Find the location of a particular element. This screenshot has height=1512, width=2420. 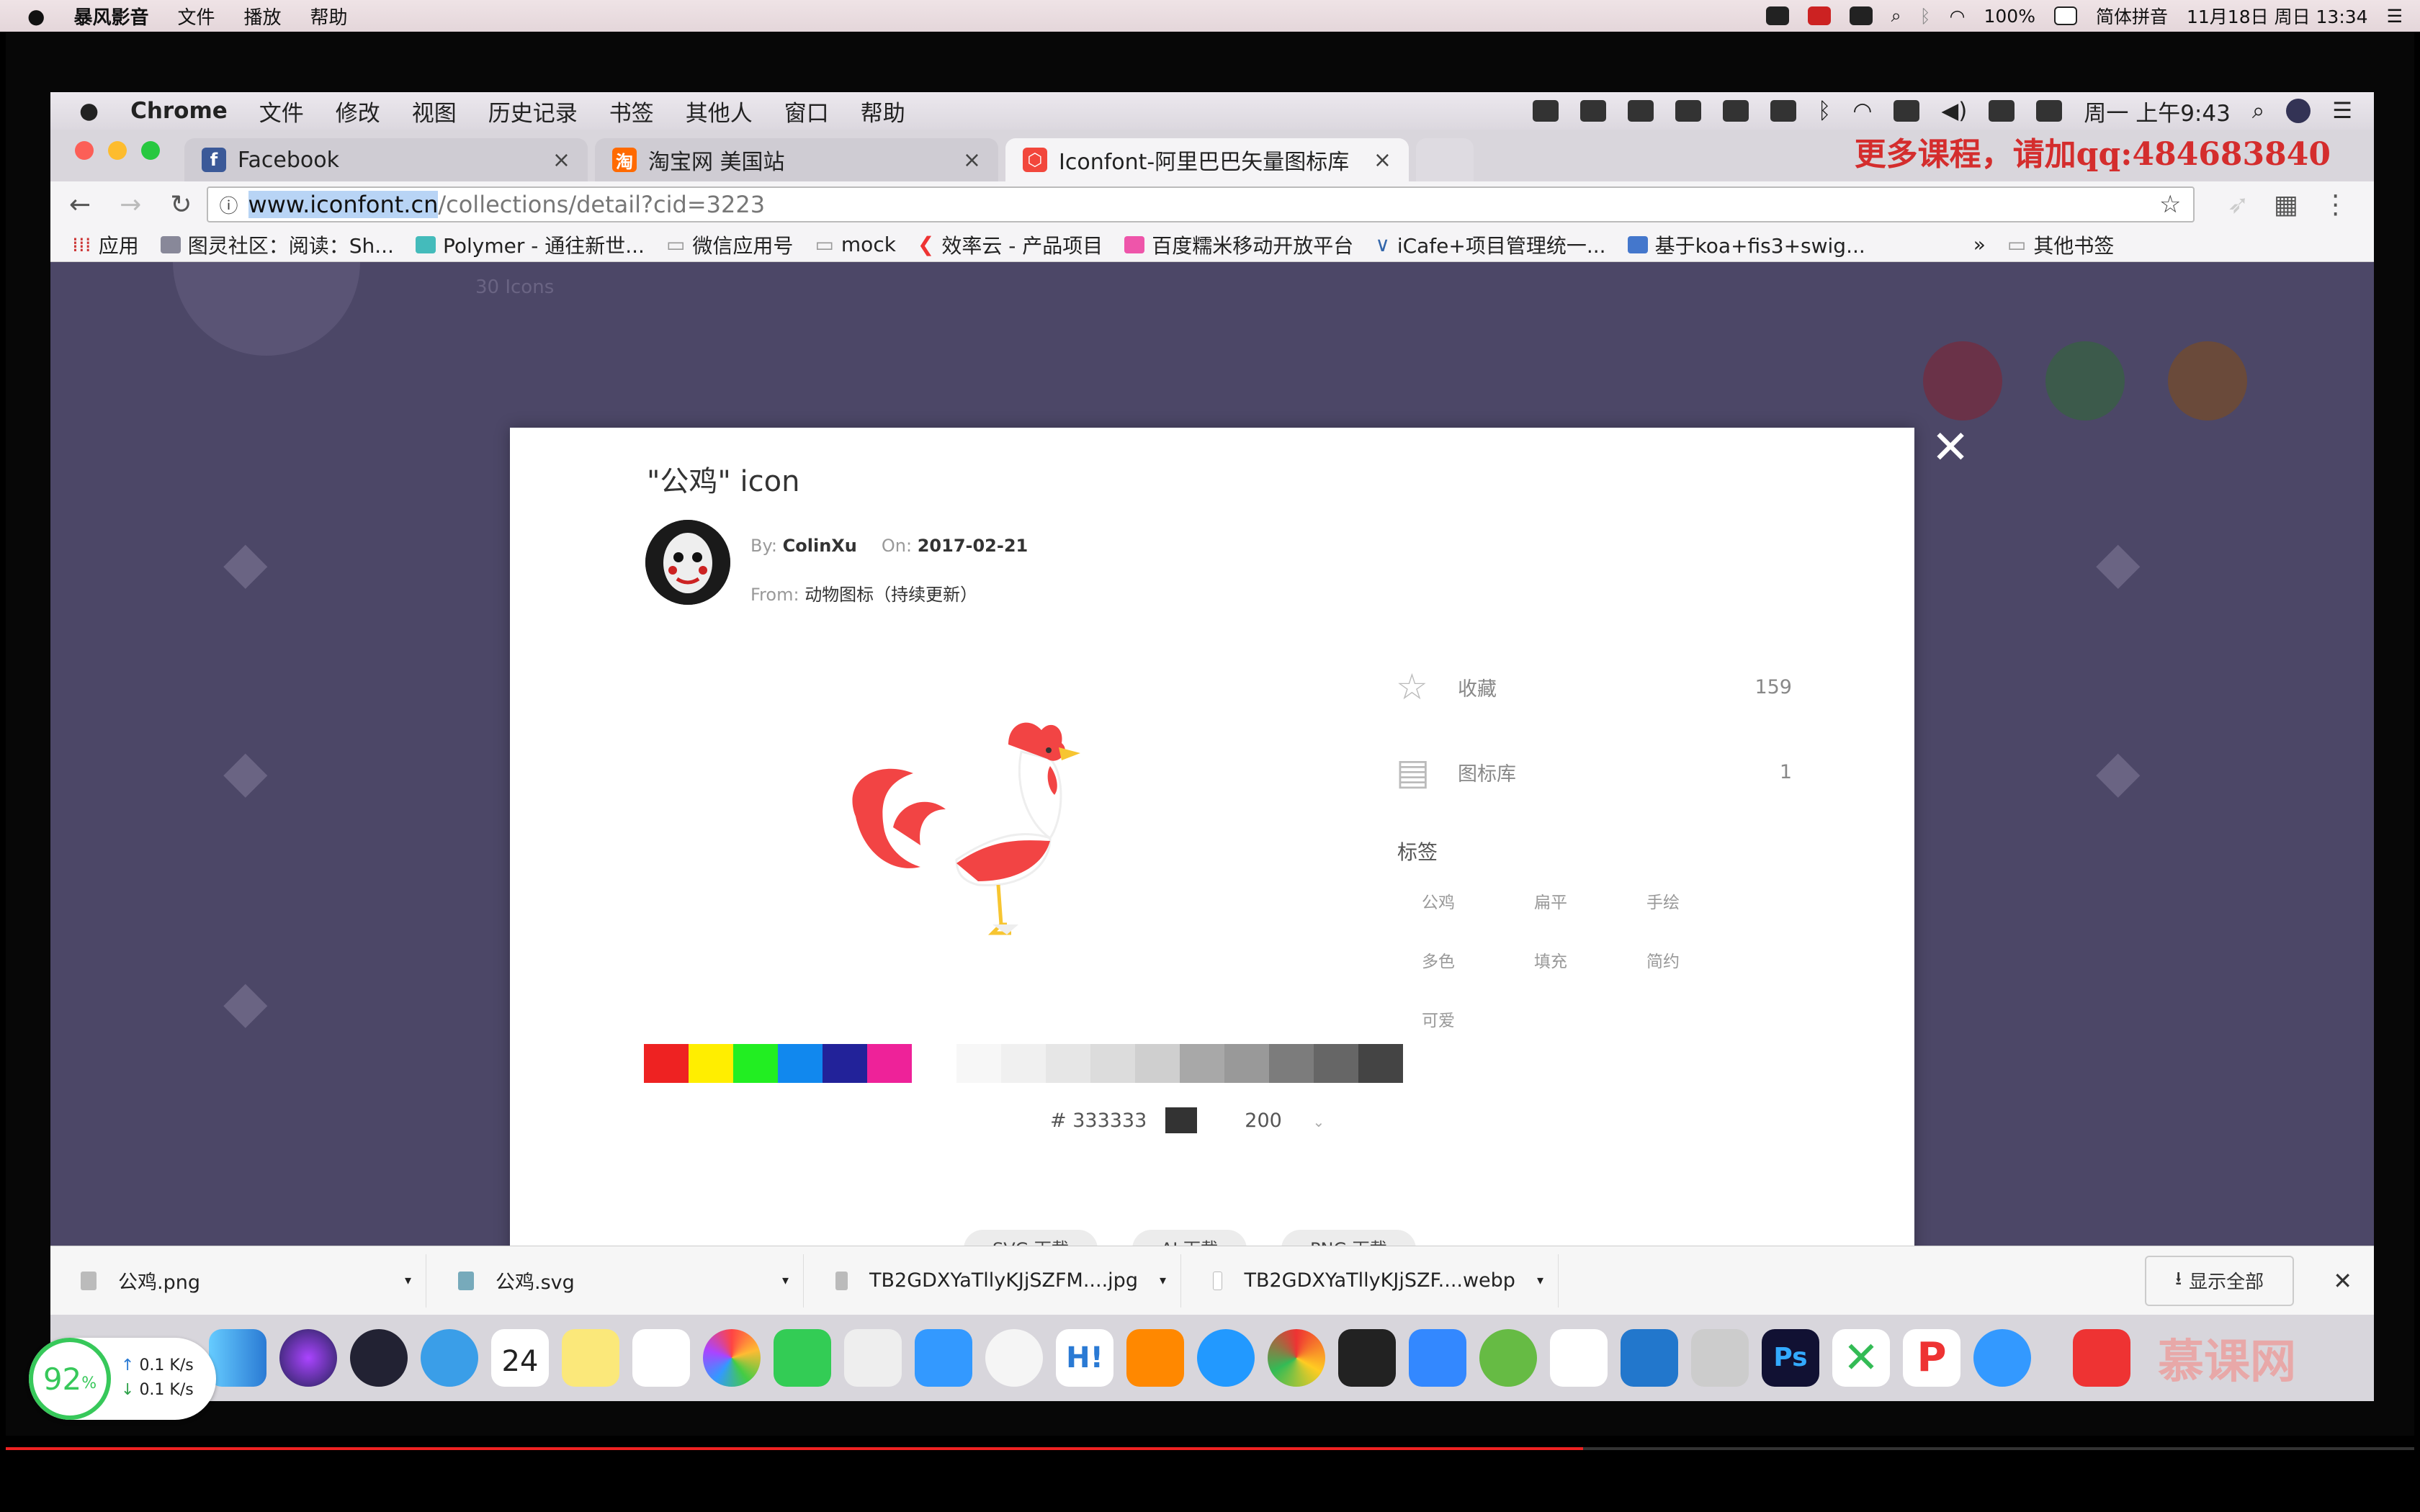

safari-icon is located at coordinates (449, 1358).